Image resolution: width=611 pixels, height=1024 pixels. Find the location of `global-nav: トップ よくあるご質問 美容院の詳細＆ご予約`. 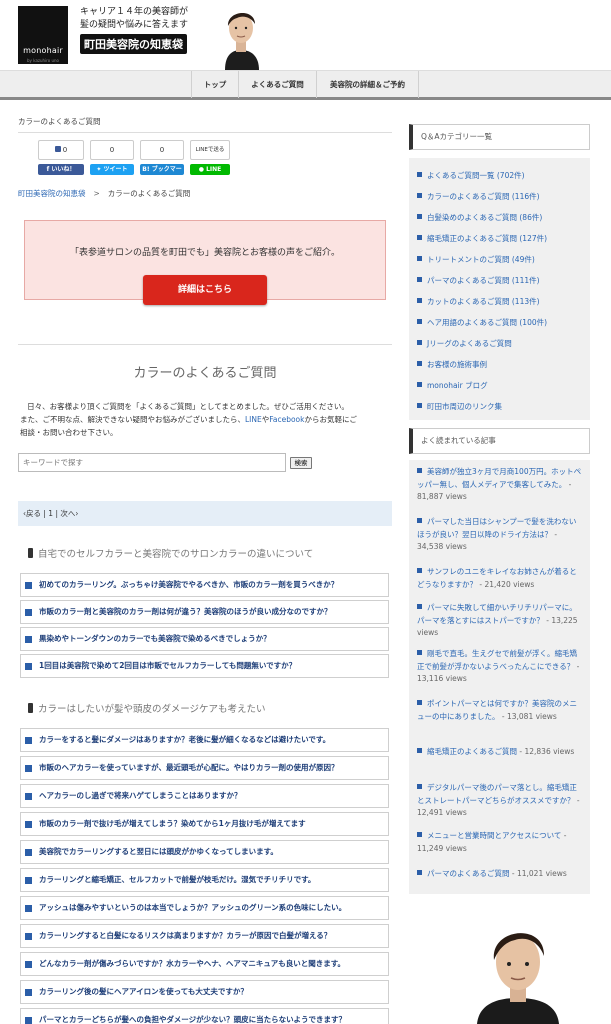

global-nav: トップ よくあるご質問 美容院の詳細＆ご予約 is located at coordinates (305, 85).